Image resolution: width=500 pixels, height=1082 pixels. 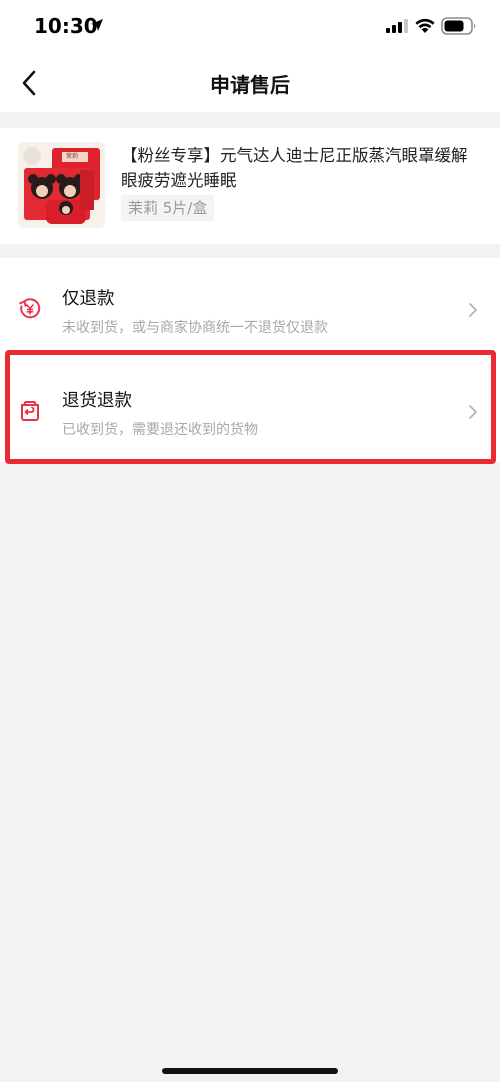 I want to click on page-title: 申请售后, so click(x=250, y=85).